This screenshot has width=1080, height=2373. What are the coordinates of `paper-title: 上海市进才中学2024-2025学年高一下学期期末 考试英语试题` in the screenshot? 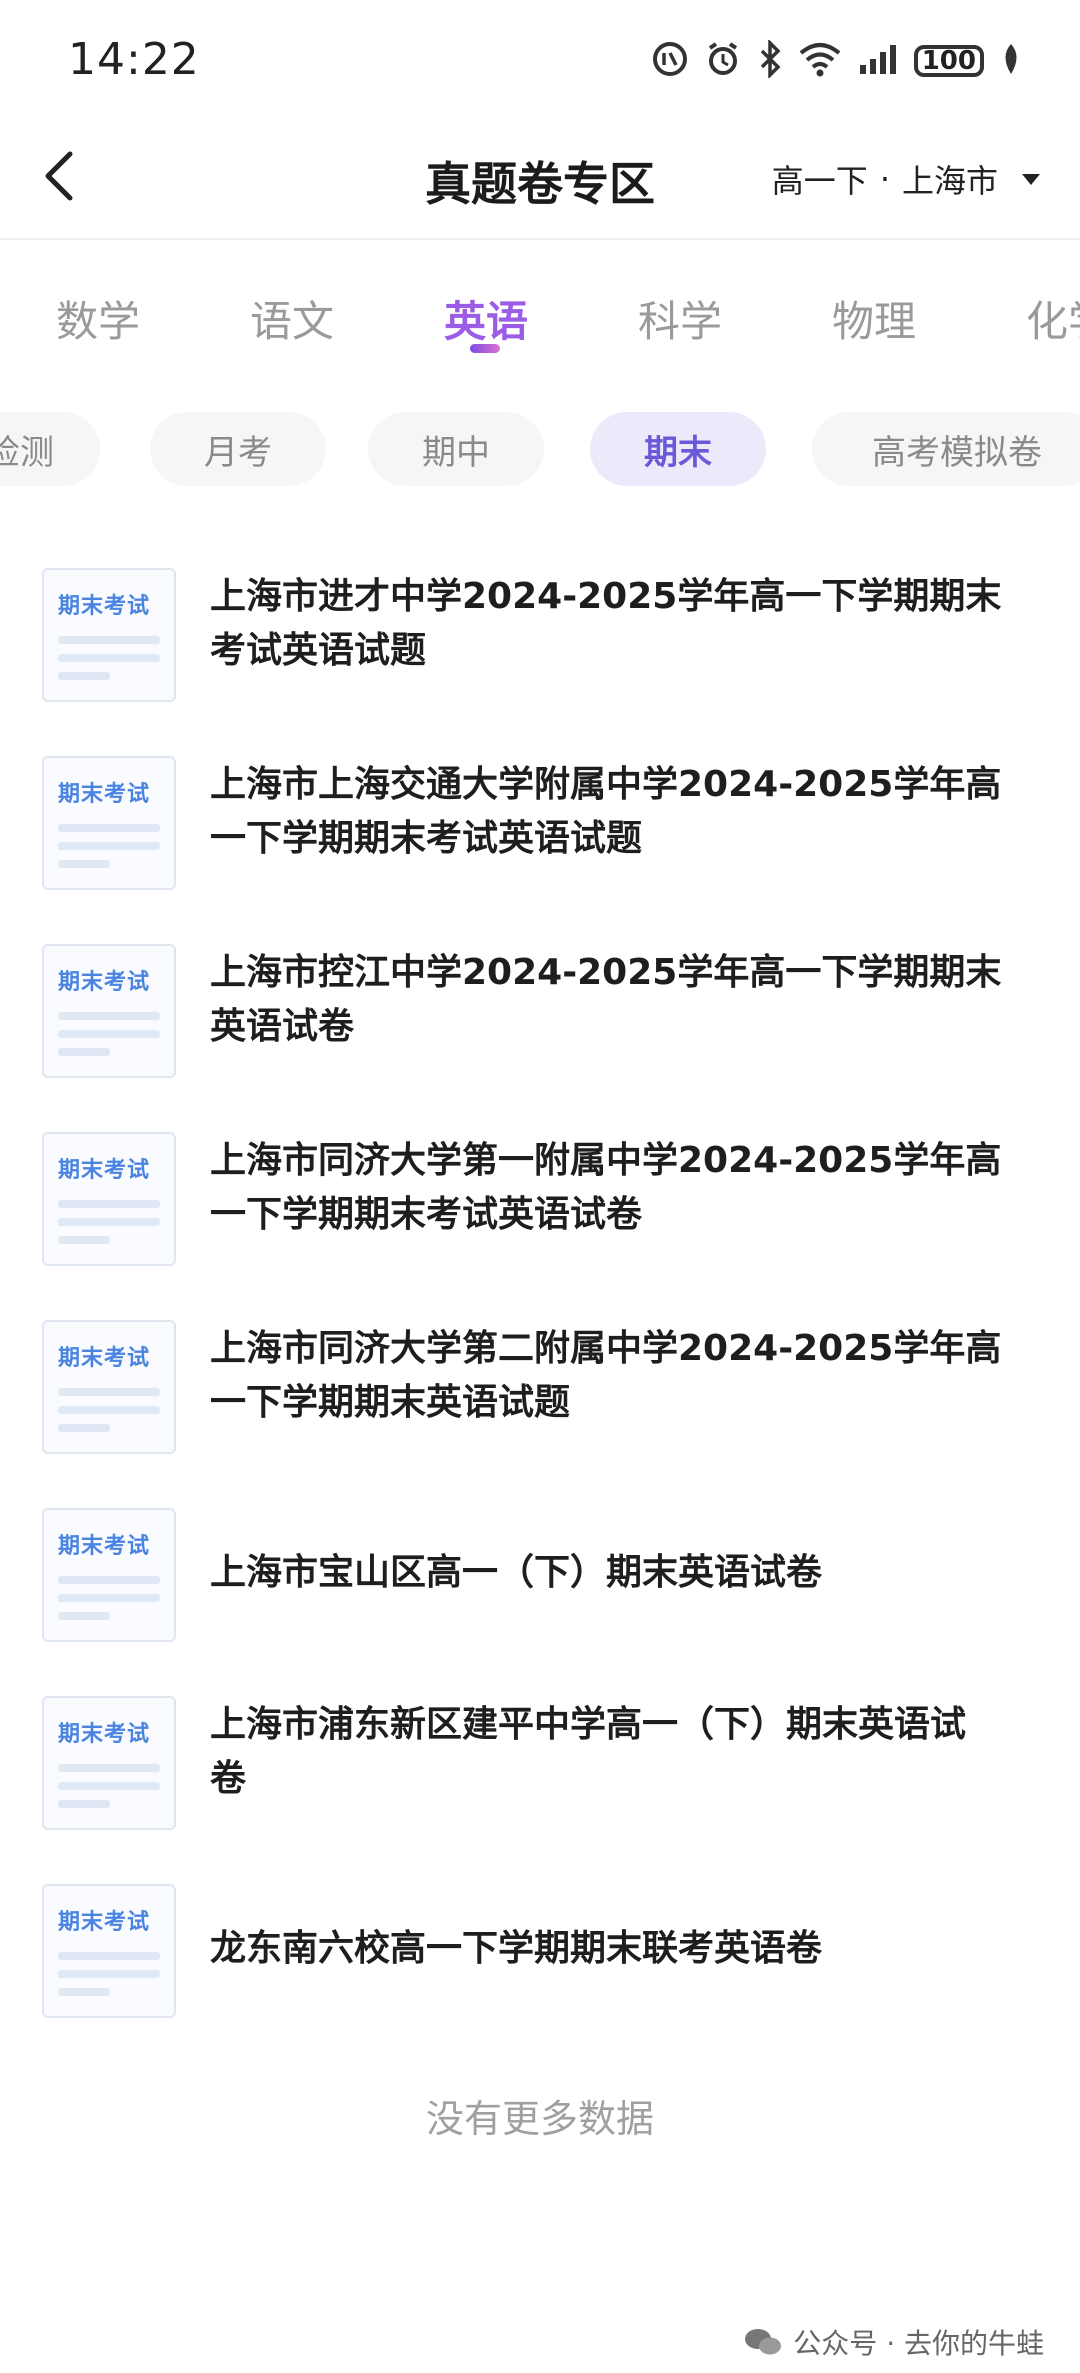 It's located at (630, 624).